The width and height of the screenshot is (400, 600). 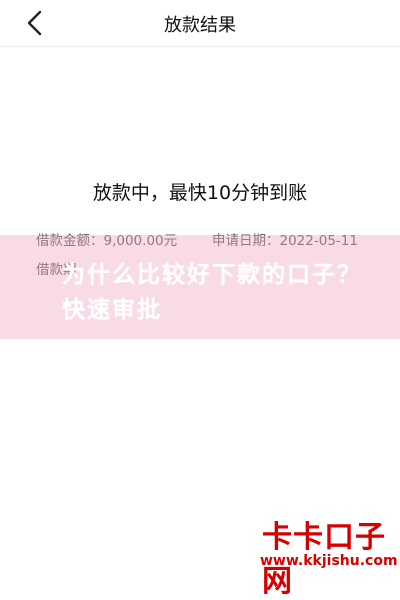 What do you see at coordinates (212, 292) in the screenshot?
I see `overlay-banner-text: 为什么比较好下款的口子？快速审批` at bounding box center [212, 292].